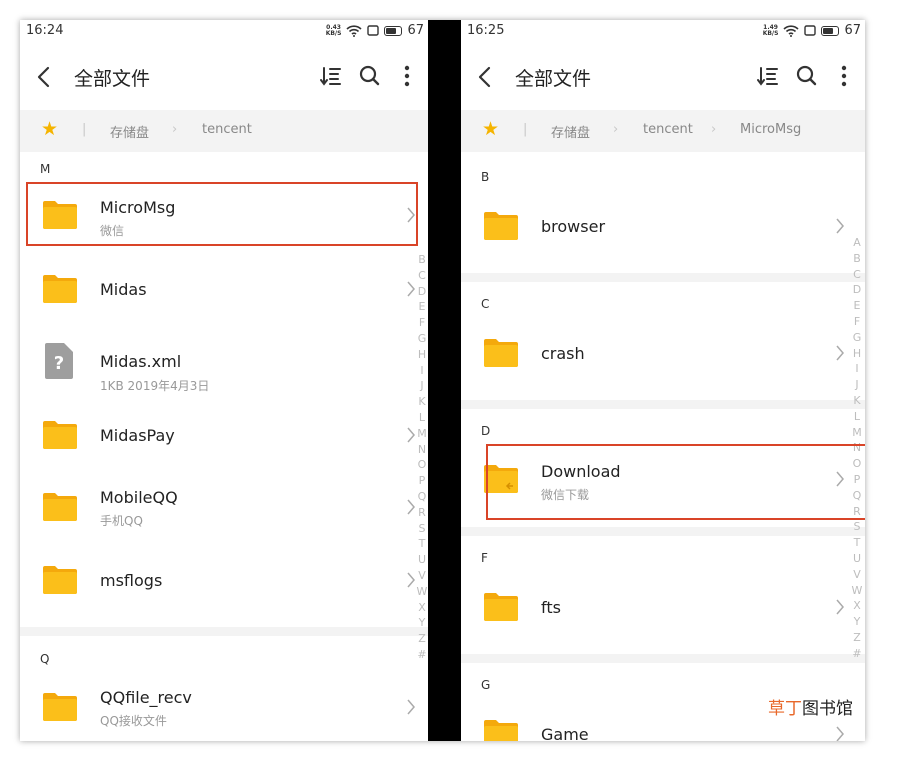  Describe the element at coordinates (675, 482) in the screenshot. I see `highlight-box` at that location.